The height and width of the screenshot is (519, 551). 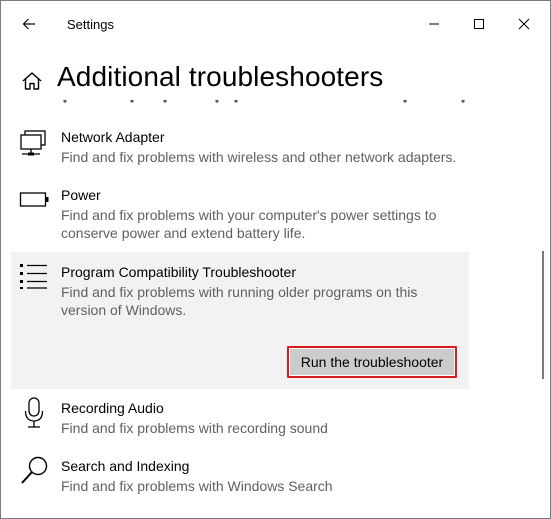 What do you see at coordinates (90, 24) in the screenshot?
I see `window-title: Settings` at bounding box center [90, 24].